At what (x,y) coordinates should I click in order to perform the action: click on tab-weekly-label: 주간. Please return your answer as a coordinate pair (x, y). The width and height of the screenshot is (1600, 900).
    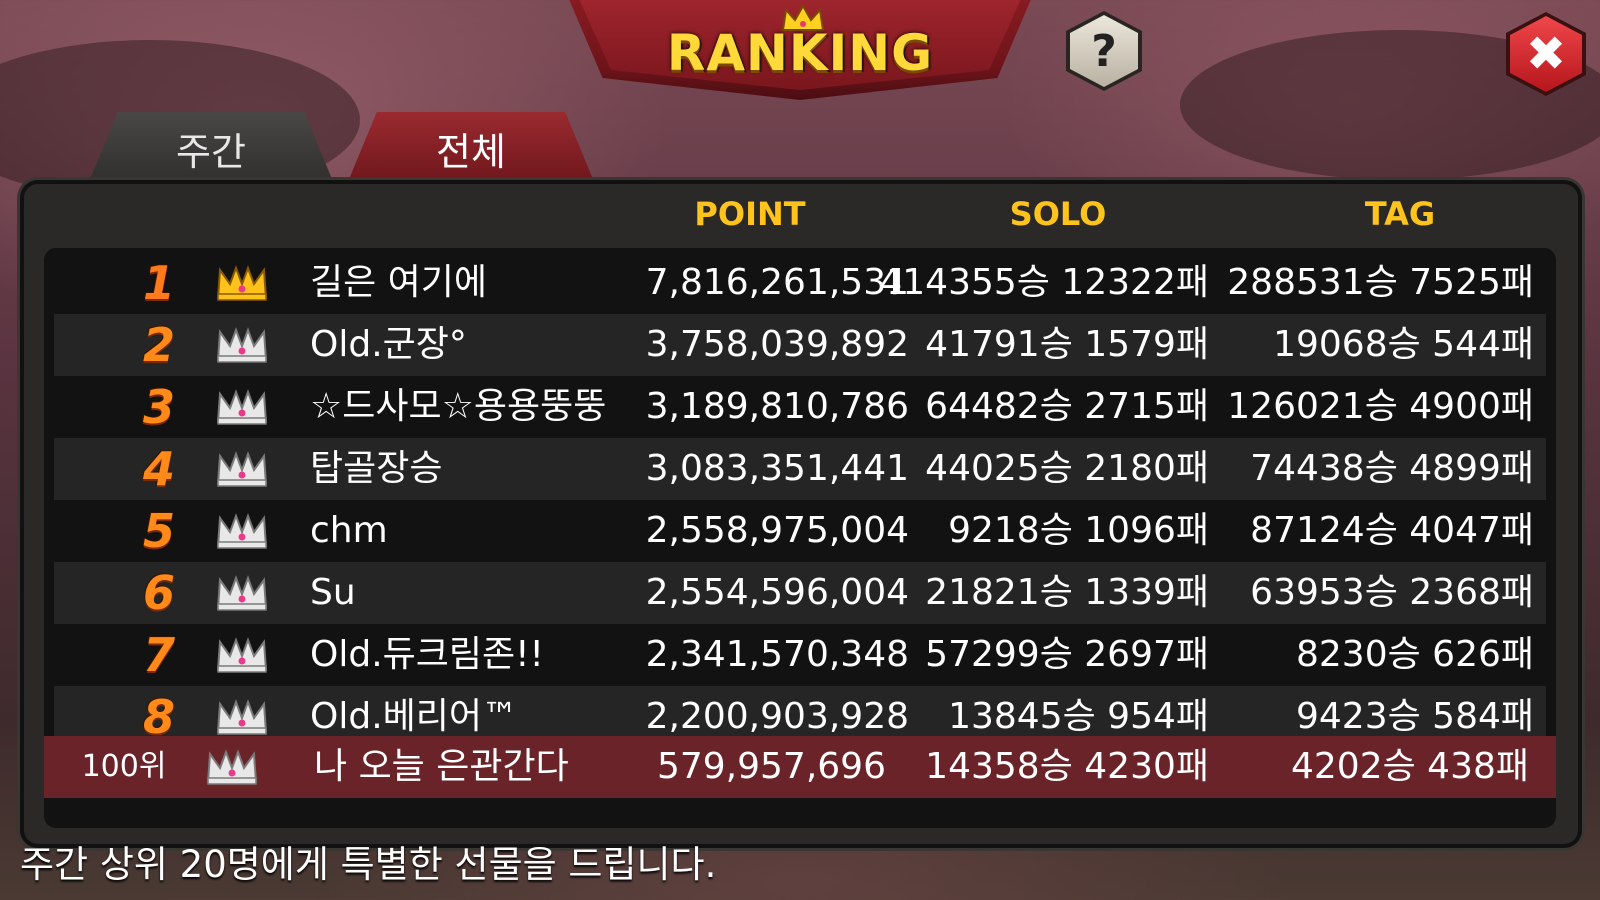
    Looking at the image, I should click on (211, 151).